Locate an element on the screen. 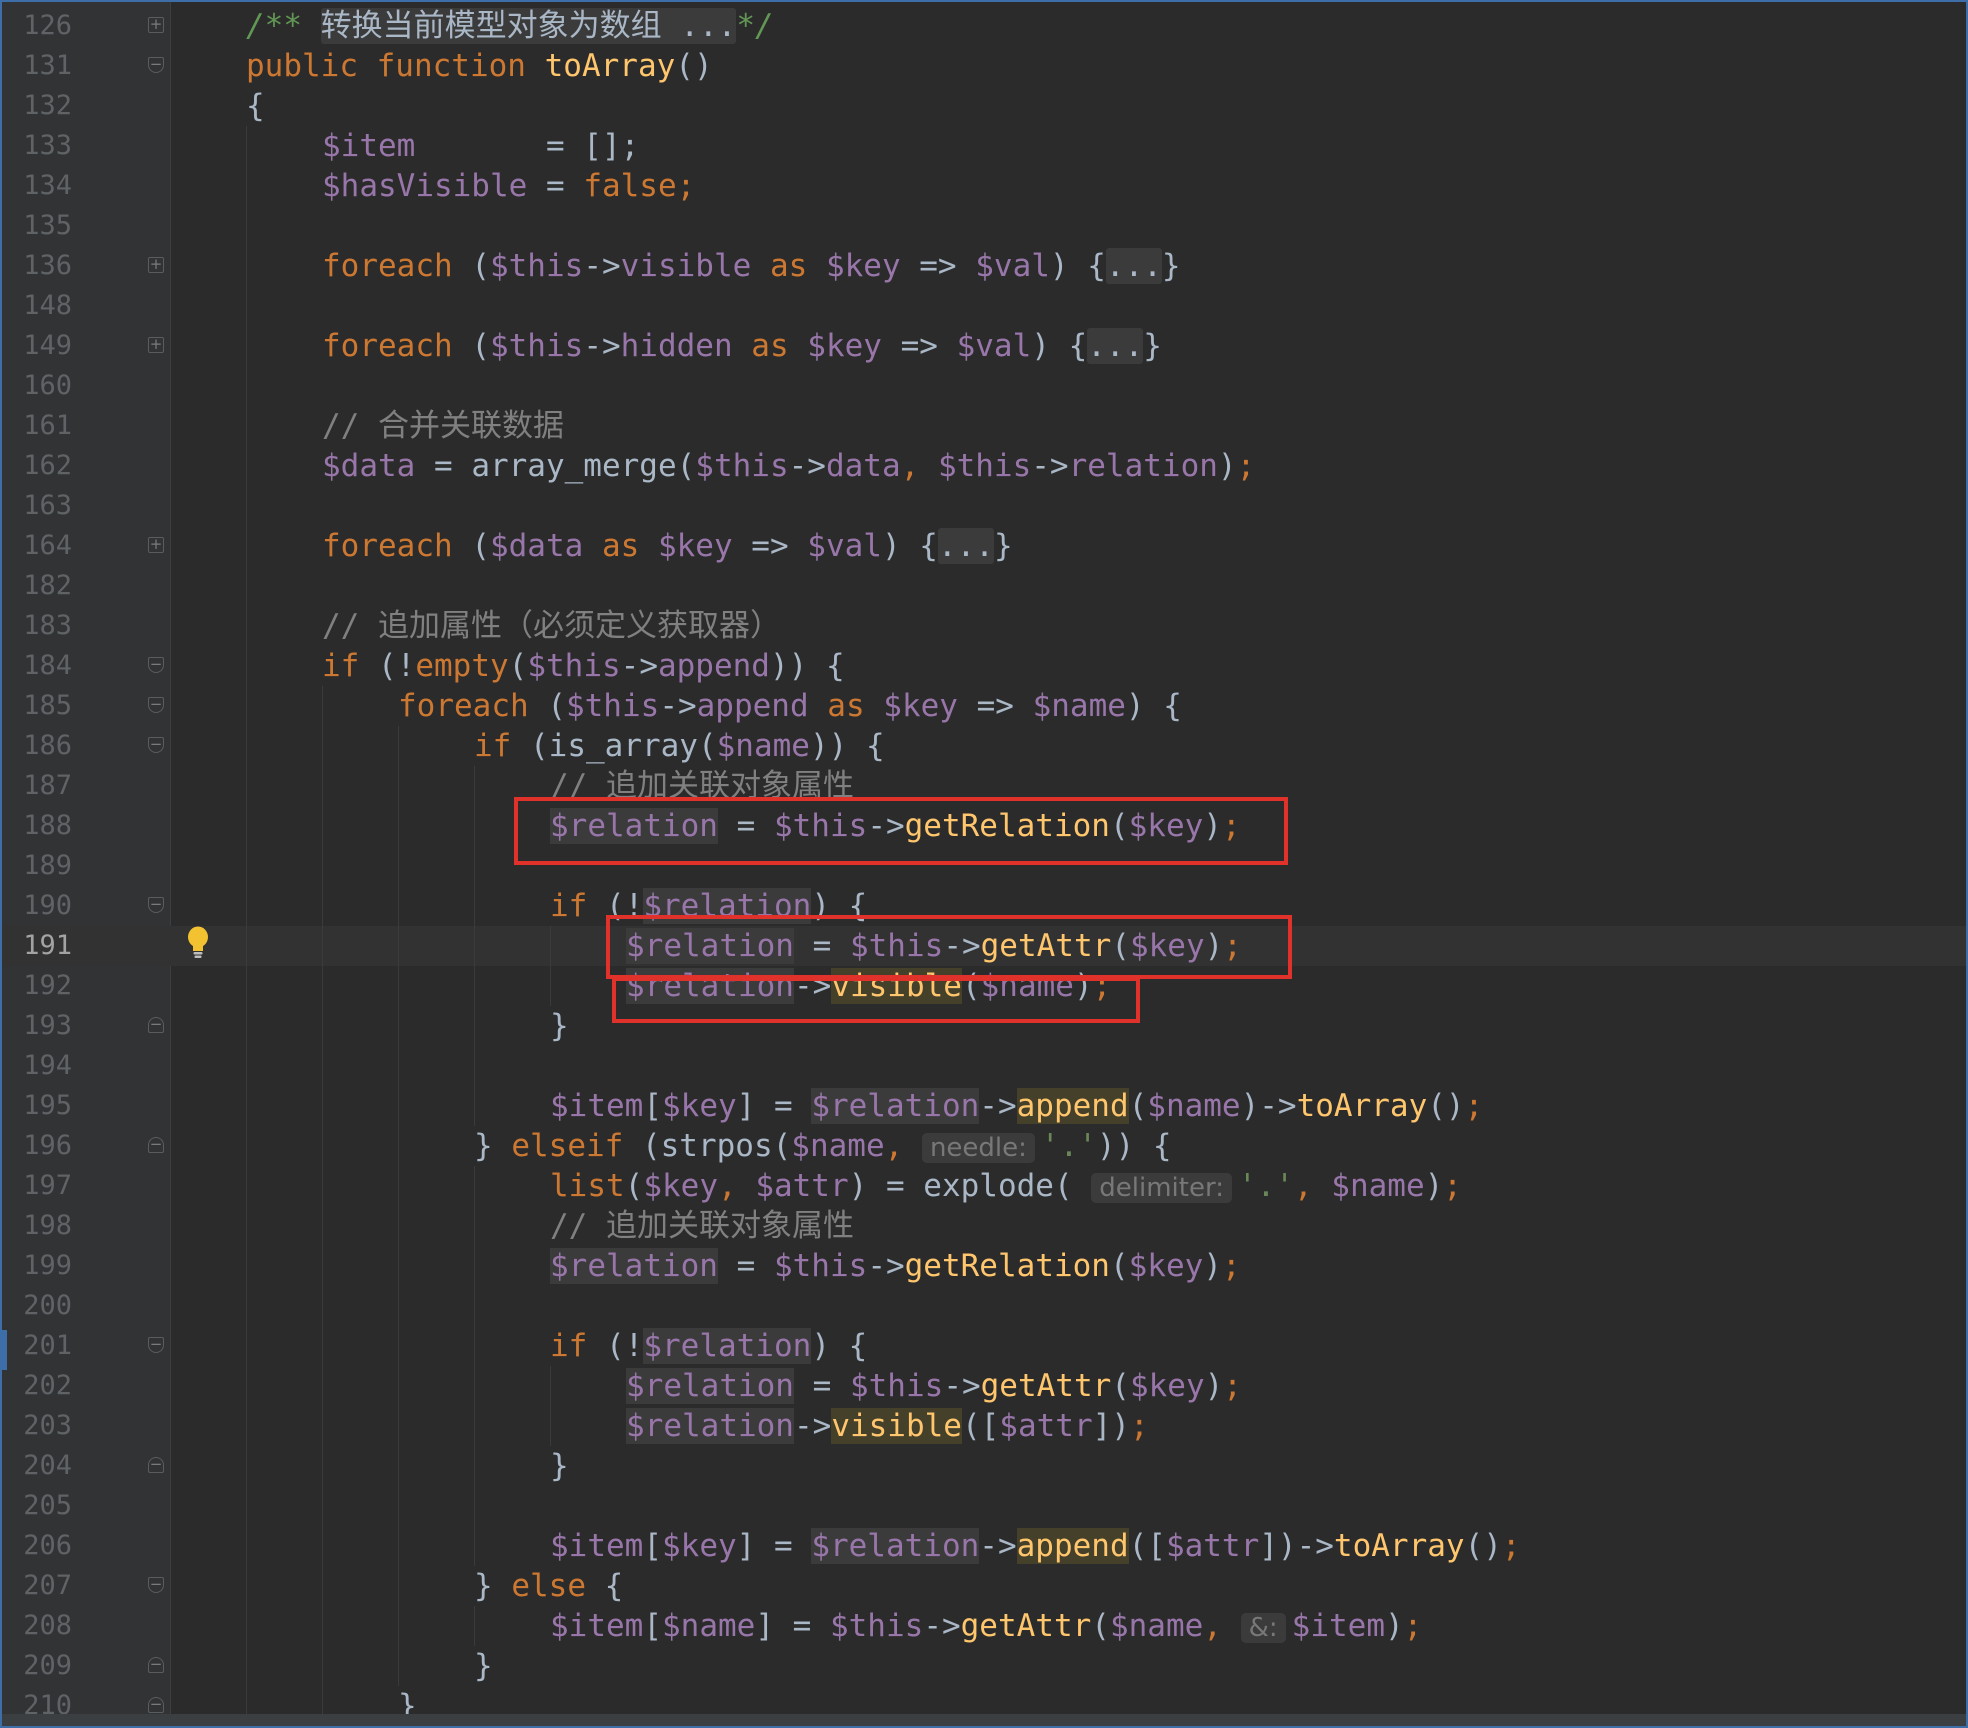  line-number: 201 is located at coordinates (37, 1346).